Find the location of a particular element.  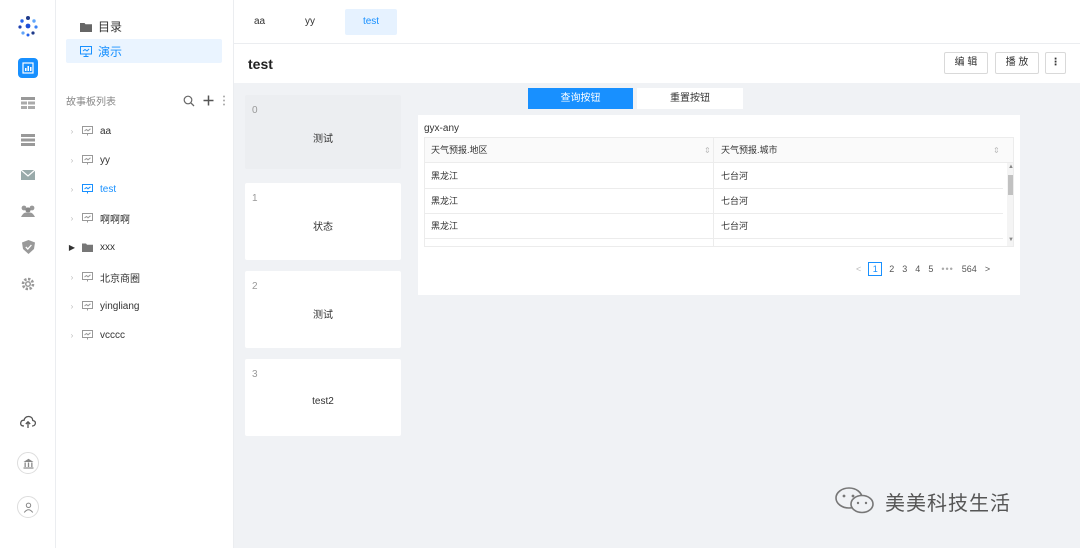

story-card-0: 0 测试 is located at coordinates (323, 132).